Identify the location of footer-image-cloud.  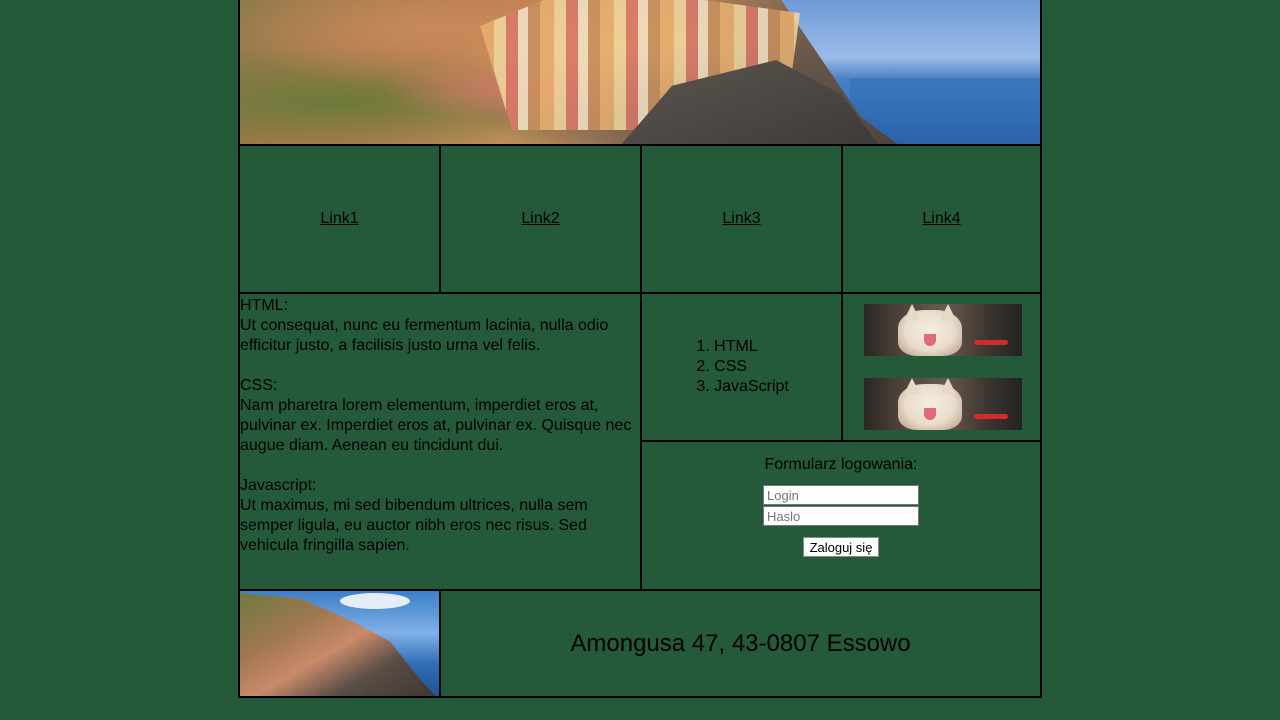
(375, 601).